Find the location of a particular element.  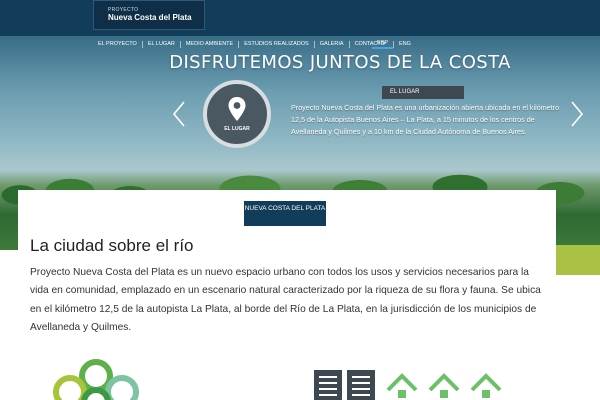

grass-field is located at coordinates (575, 260).